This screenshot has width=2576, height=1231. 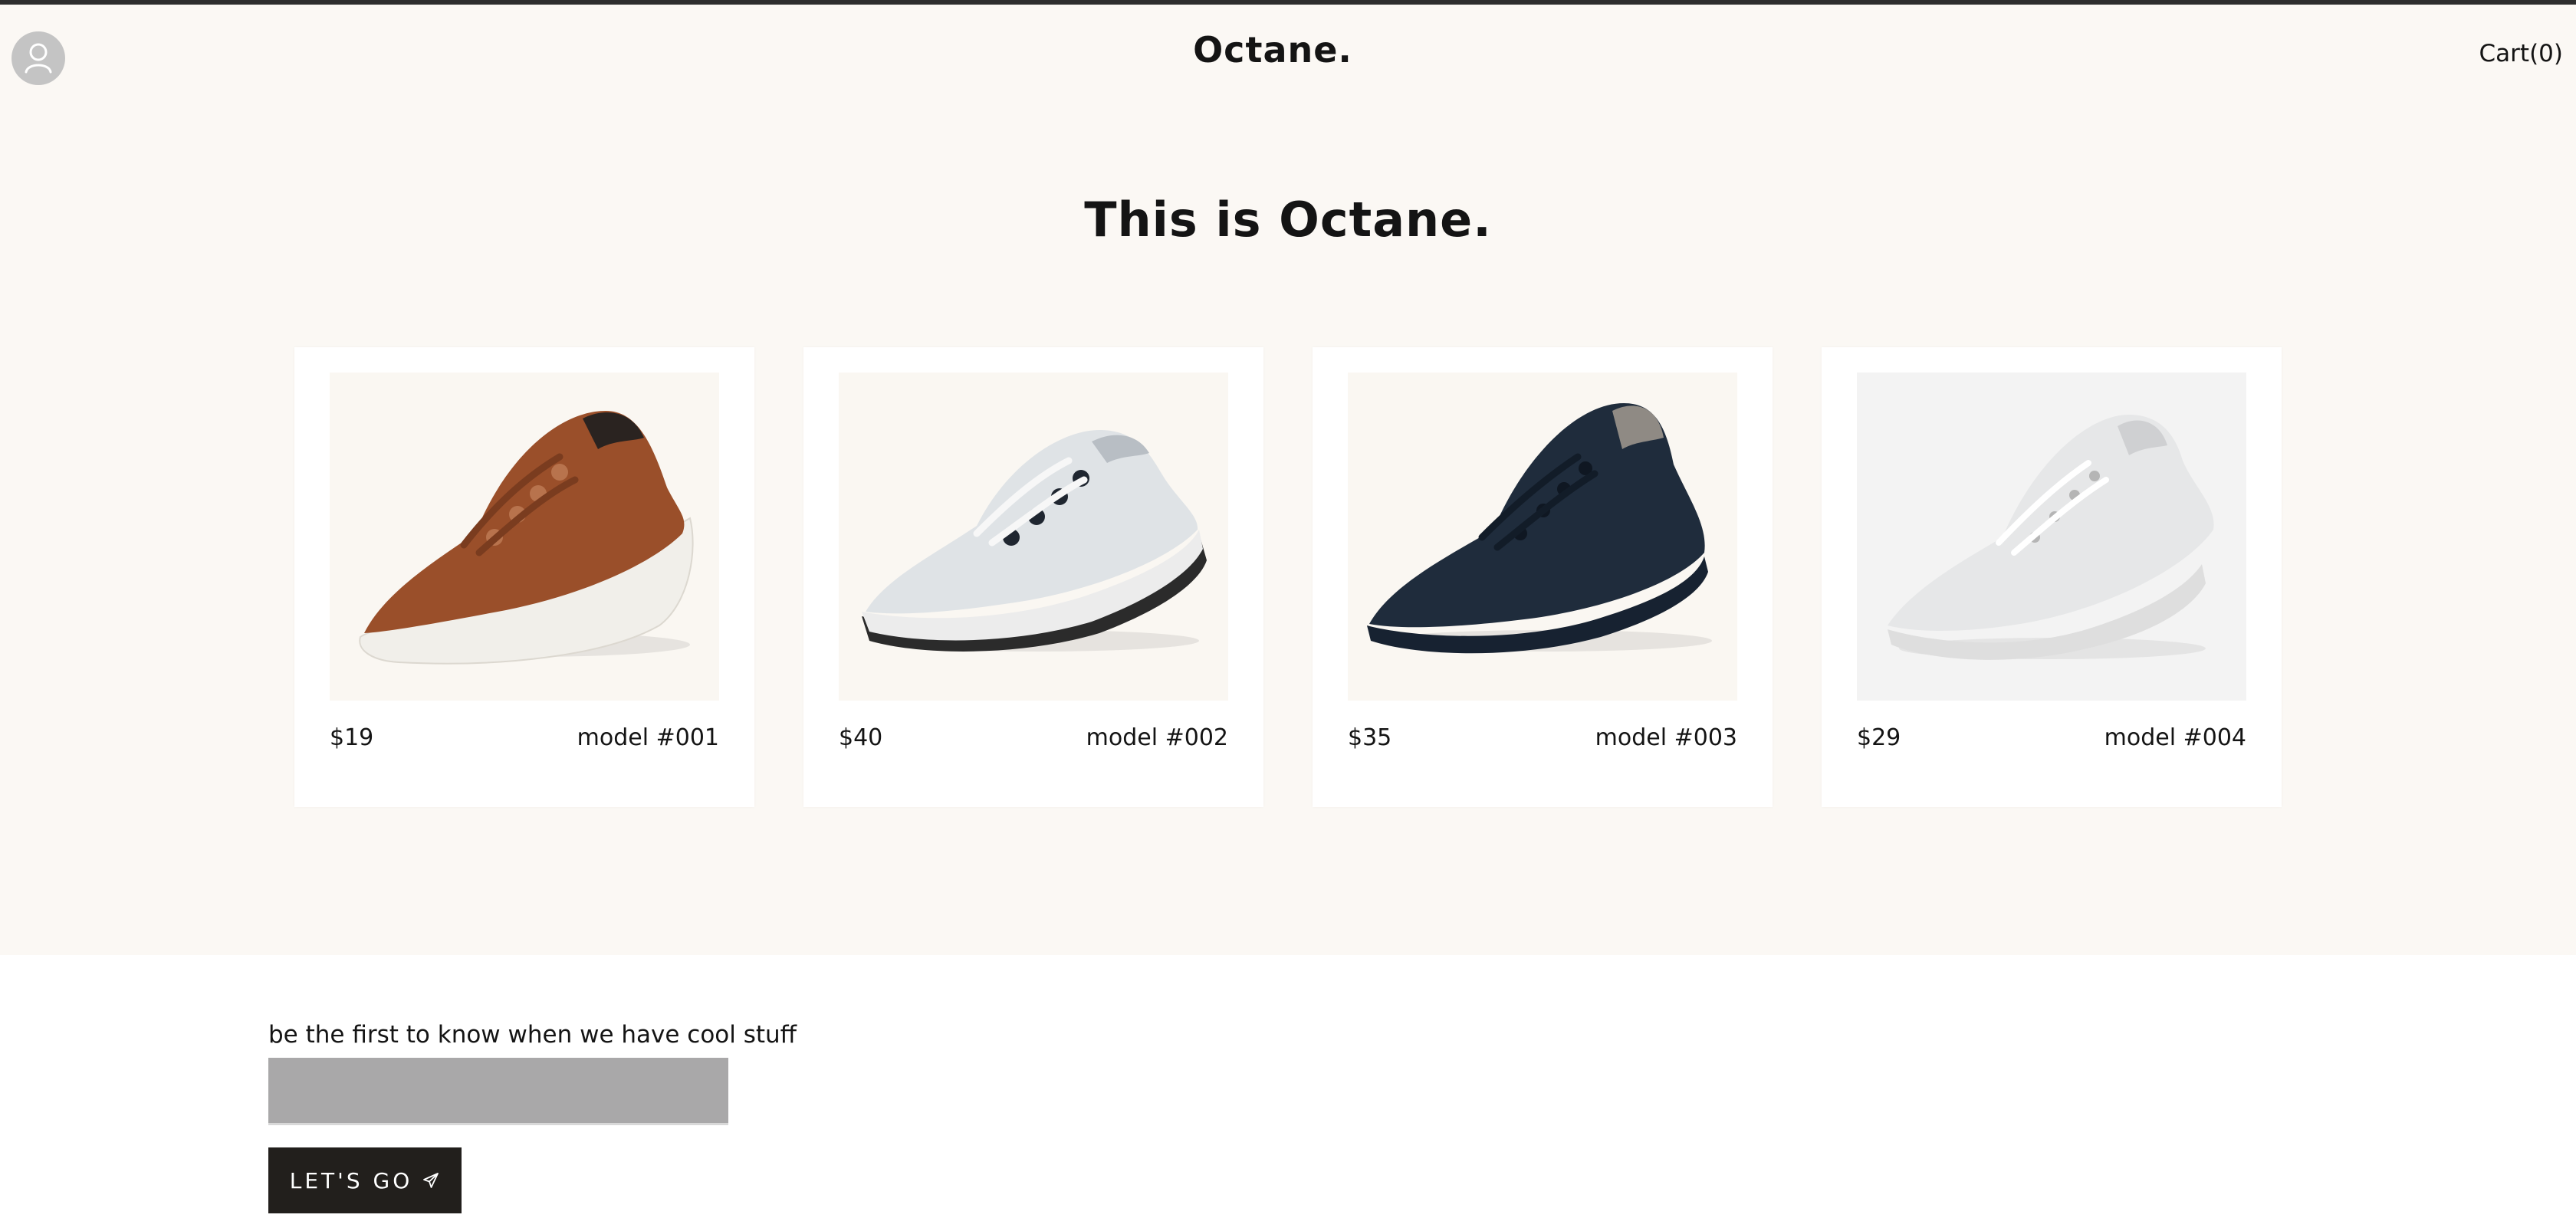 What do you see at coordinates (1157, 737) in the screenshot?
I see `product-model: model #002` at bounding box center [1157, 737].